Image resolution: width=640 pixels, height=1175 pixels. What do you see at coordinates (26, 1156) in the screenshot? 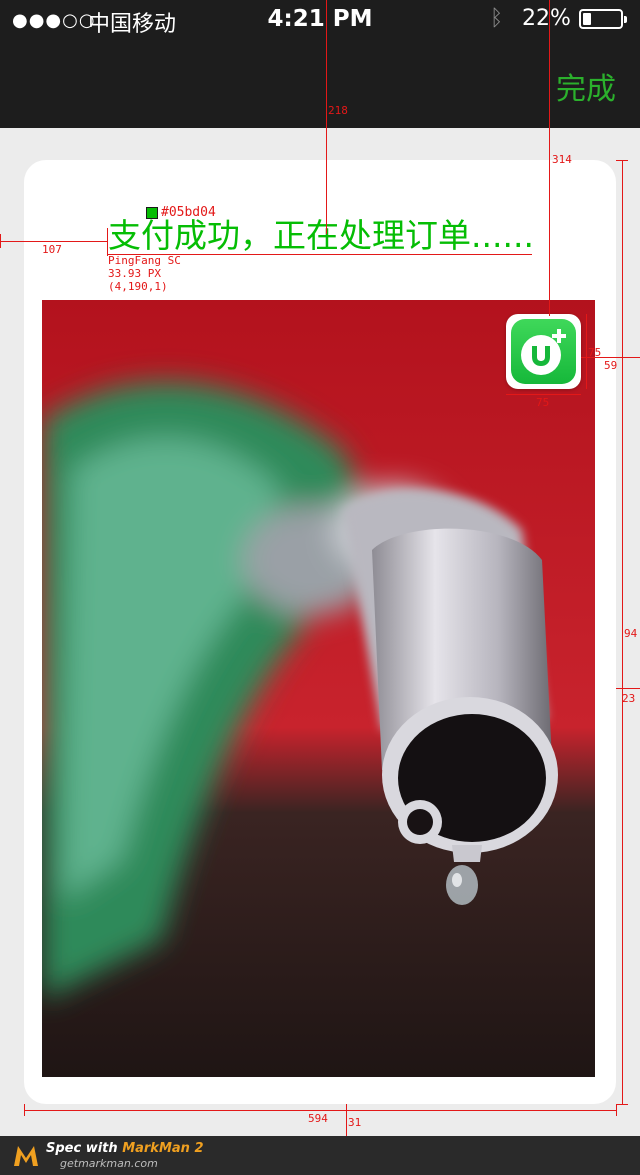
I see `markman-logo-icon` at bounding box center [26, 1156].